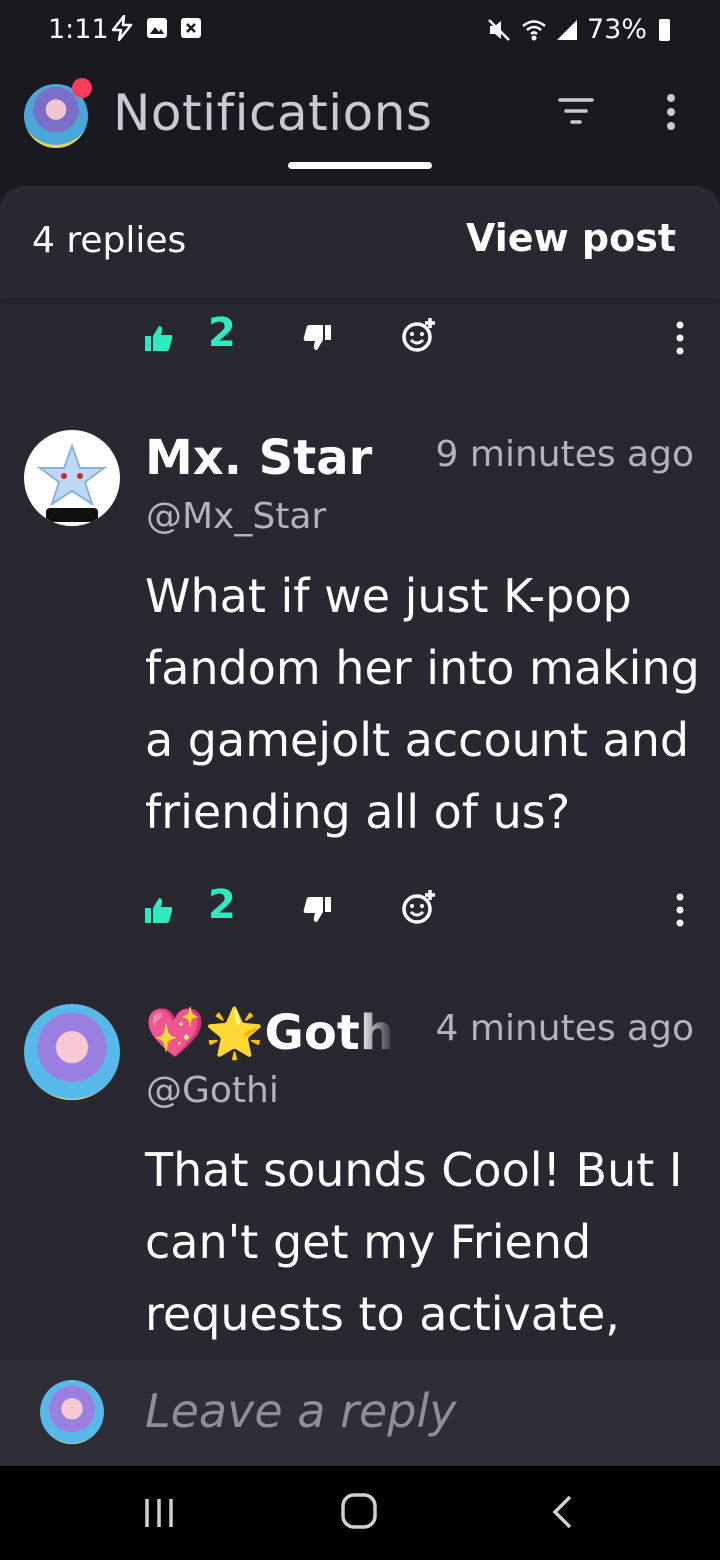 This screenshot has width=720, height=1560. Describe the element at coordinates (576, 111) in the screenshot. I see `filter-icon` at that location.